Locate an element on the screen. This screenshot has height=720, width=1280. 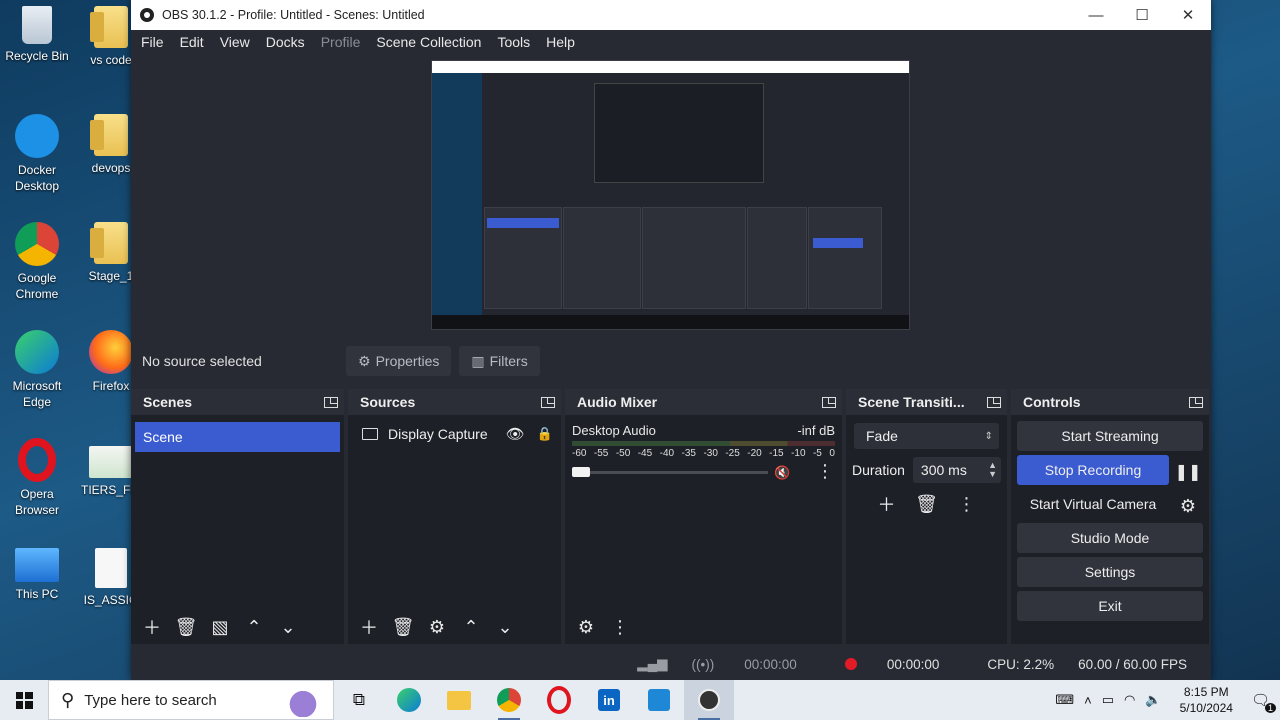
exit-button: Exit is located at coordinates (1110, 606).